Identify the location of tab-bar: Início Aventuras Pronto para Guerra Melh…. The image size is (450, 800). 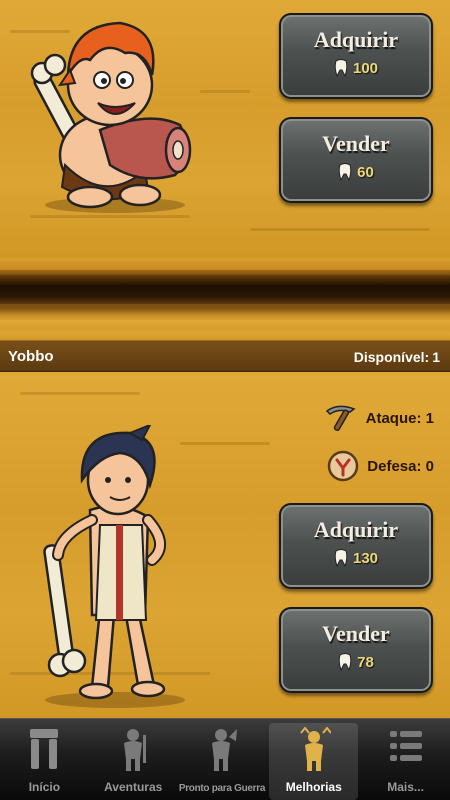
(225, 759).